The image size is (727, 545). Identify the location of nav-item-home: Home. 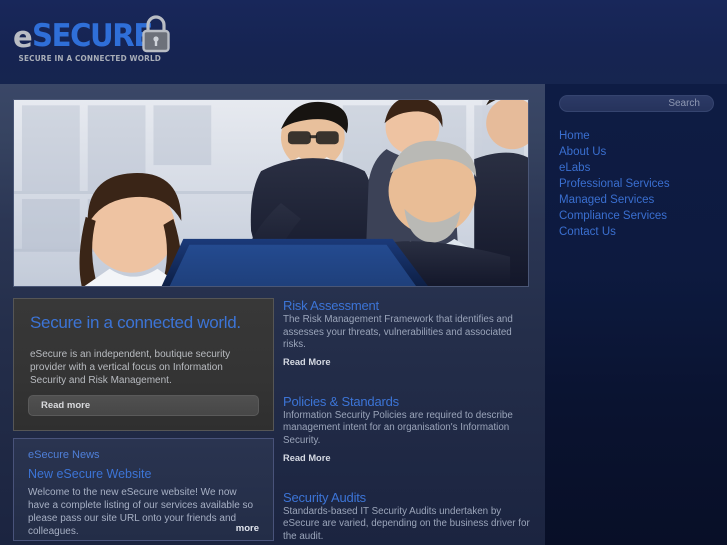
(641, 136).